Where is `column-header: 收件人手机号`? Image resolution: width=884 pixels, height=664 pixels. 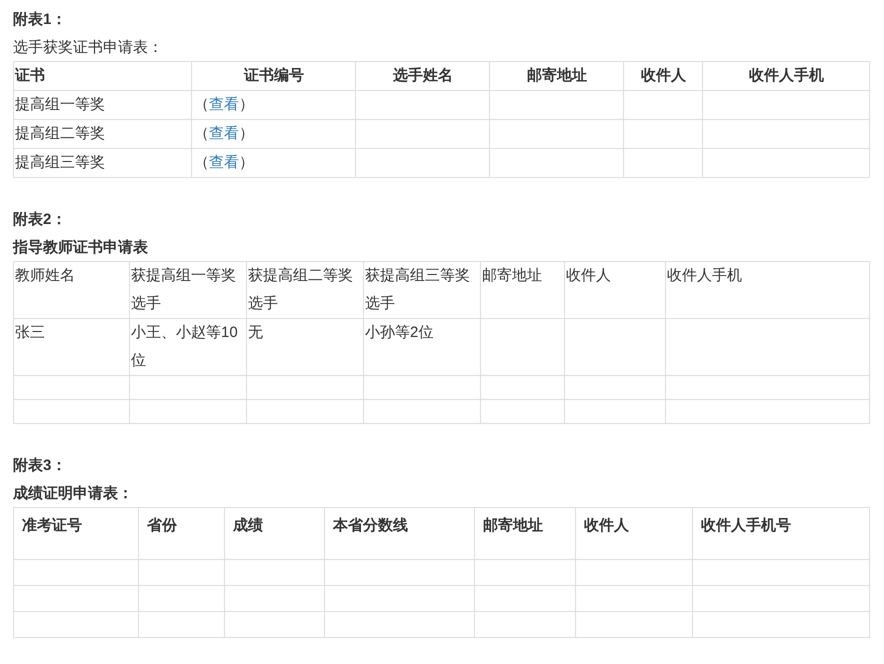 column-header: 收件人手机号 is located at coordinates (746, 525).